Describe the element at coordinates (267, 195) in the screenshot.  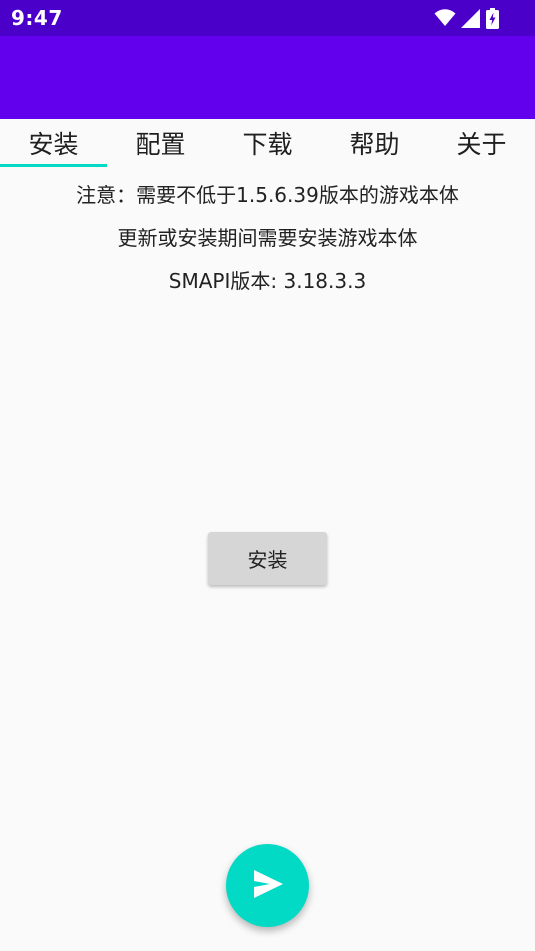
I see `version-requirement-notice: 注意：需要不低于1.5.6.39版本的游戏本体` at that location.